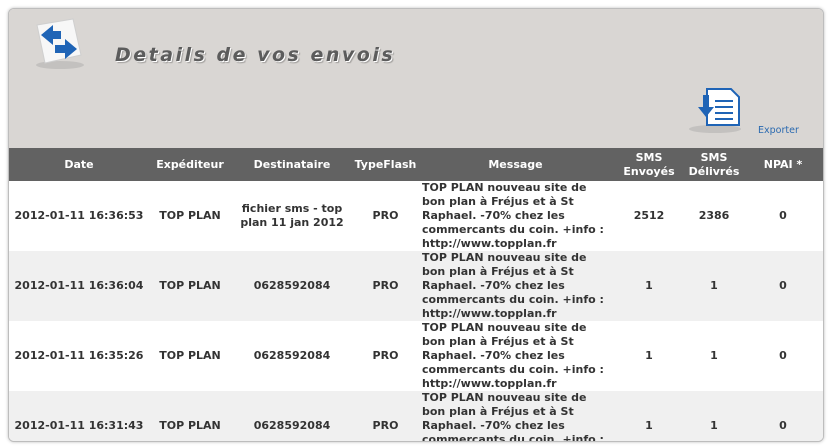 The height and width of the screenshot is (448, 830). I want to click on col-destinataire: Destinataire, so click(292, 164).